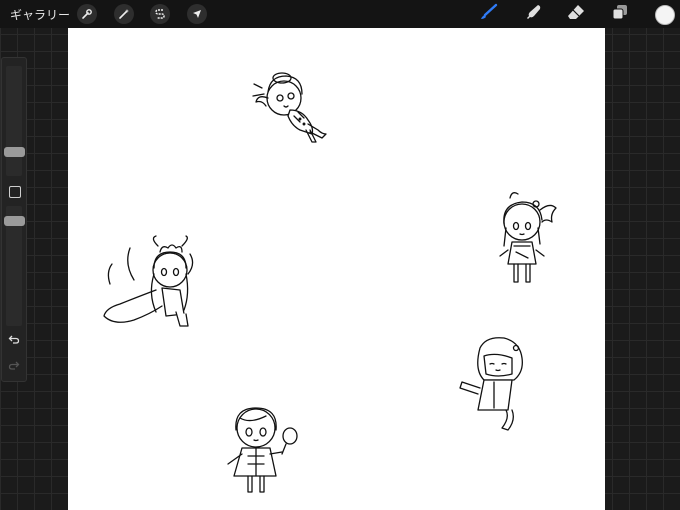  I want to click on brush-size-slider, so click(14, 121).